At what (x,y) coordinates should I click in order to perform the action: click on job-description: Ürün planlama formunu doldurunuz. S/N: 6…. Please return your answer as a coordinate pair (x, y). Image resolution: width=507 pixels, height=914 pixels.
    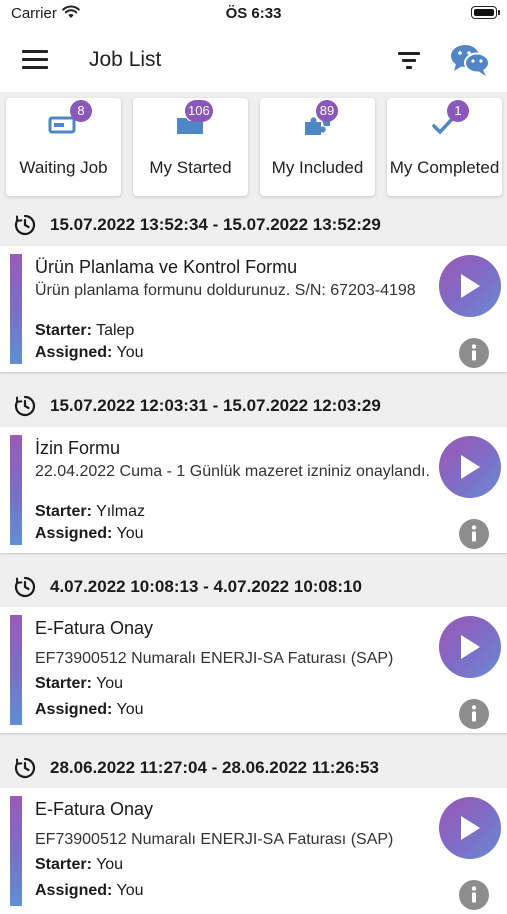
    Looking at the image, I should click on (225, 290).